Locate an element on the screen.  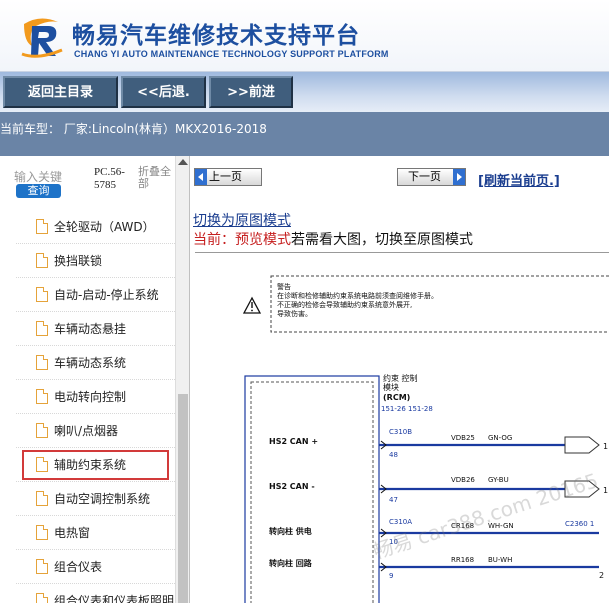
home-button: 返回主目录 is located at coordinates (60, 92).